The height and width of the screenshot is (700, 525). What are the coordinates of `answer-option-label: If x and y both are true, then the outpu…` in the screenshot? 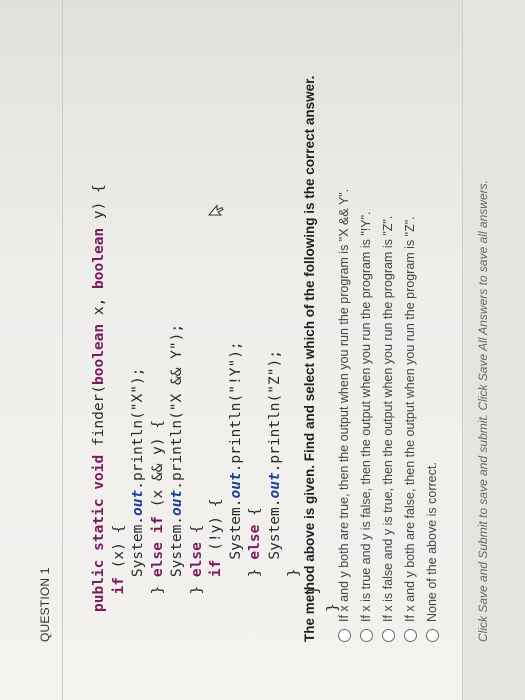 It's located at (344, 405).